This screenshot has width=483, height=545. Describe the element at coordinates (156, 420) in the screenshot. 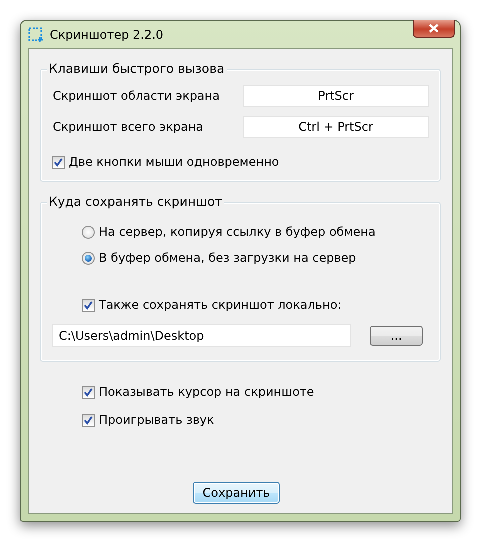

I see `checkbox-label: Проигрывать звук` at that location.